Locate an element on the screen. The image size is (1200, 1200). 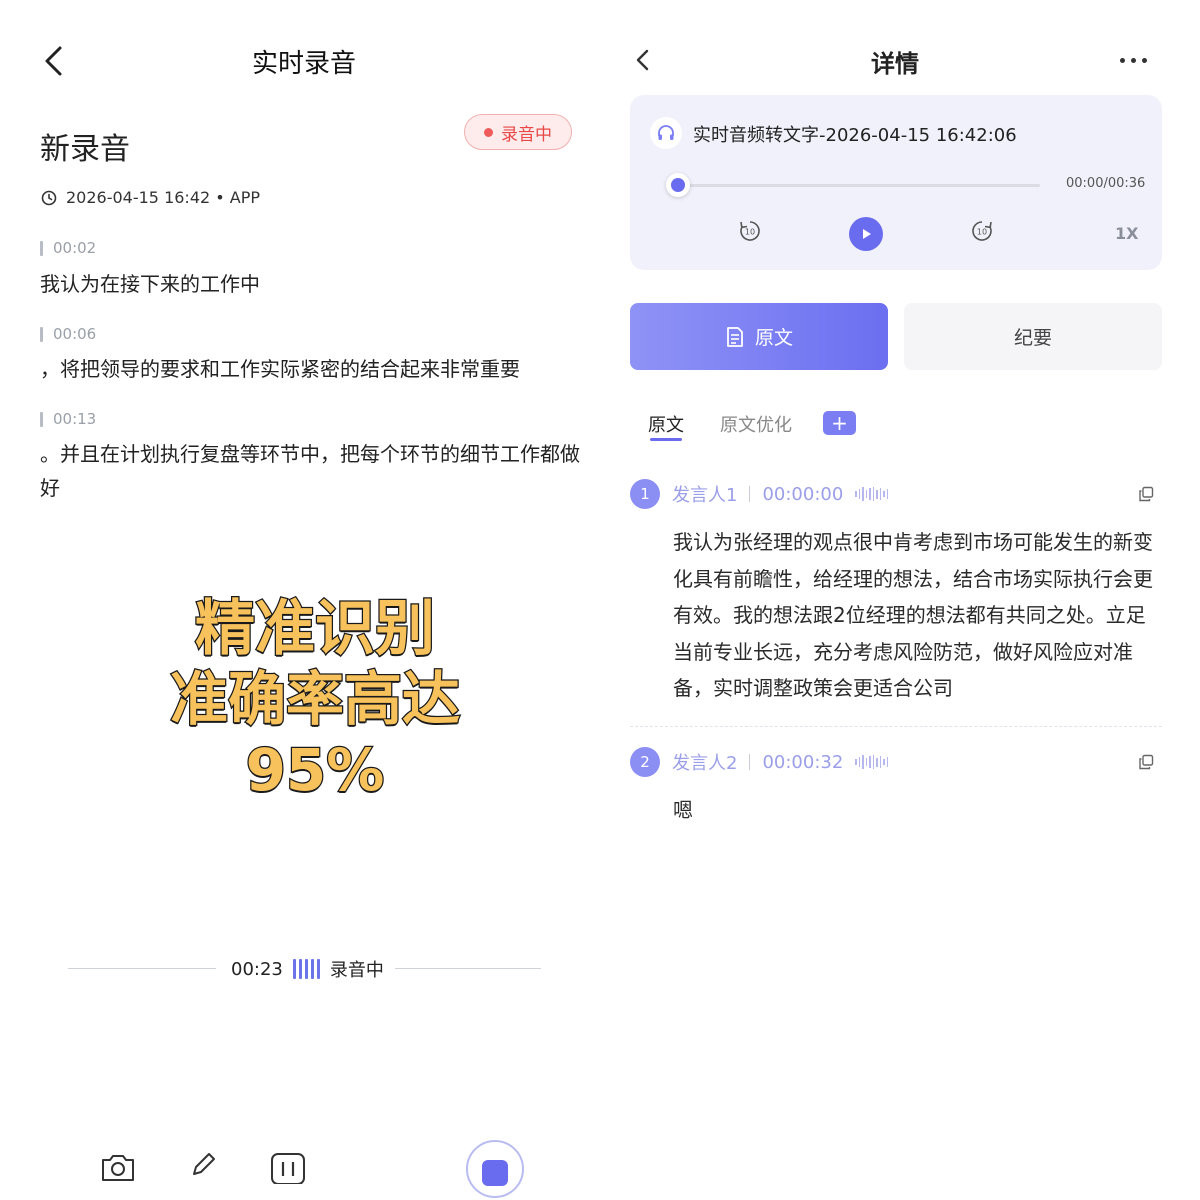
speaker-number: 2 is located at coordinates (645, 762).